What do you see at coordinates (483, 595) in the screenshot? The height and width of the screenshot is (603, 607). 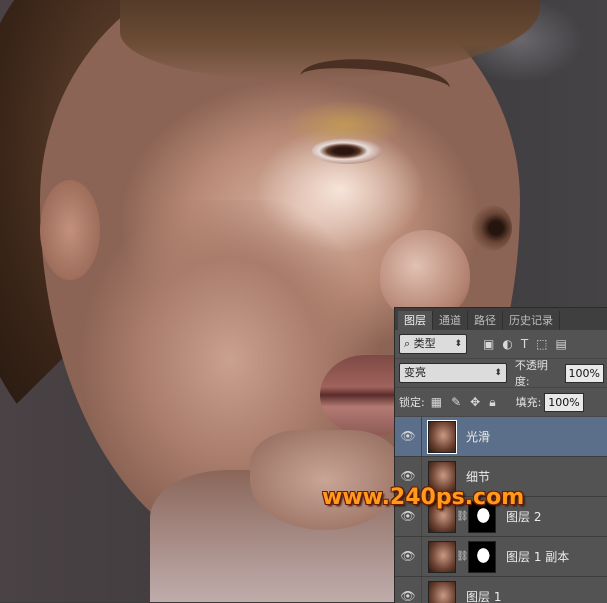 I see `layer-name: 图层 1` at bounding box center [483, 595].